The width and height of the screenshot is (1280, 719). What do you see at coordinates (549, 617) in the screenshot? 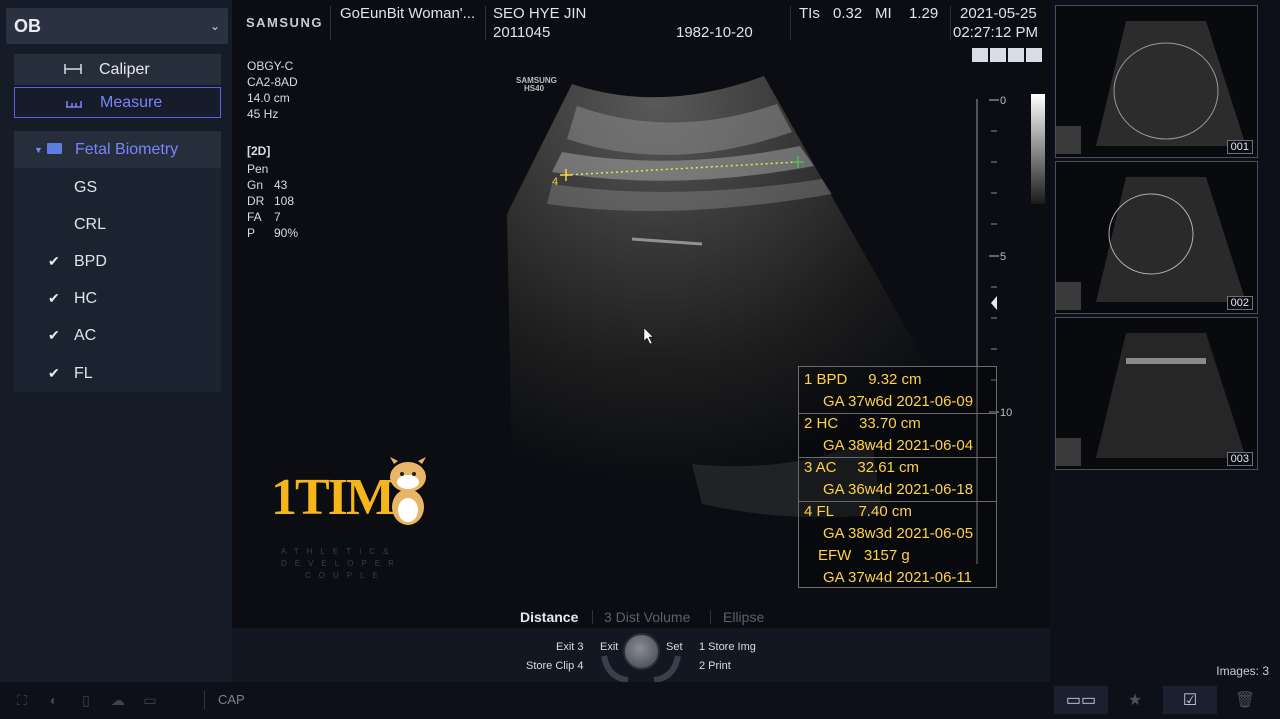
I see `tab-distance: Distance` at bounding box center [549, 617].